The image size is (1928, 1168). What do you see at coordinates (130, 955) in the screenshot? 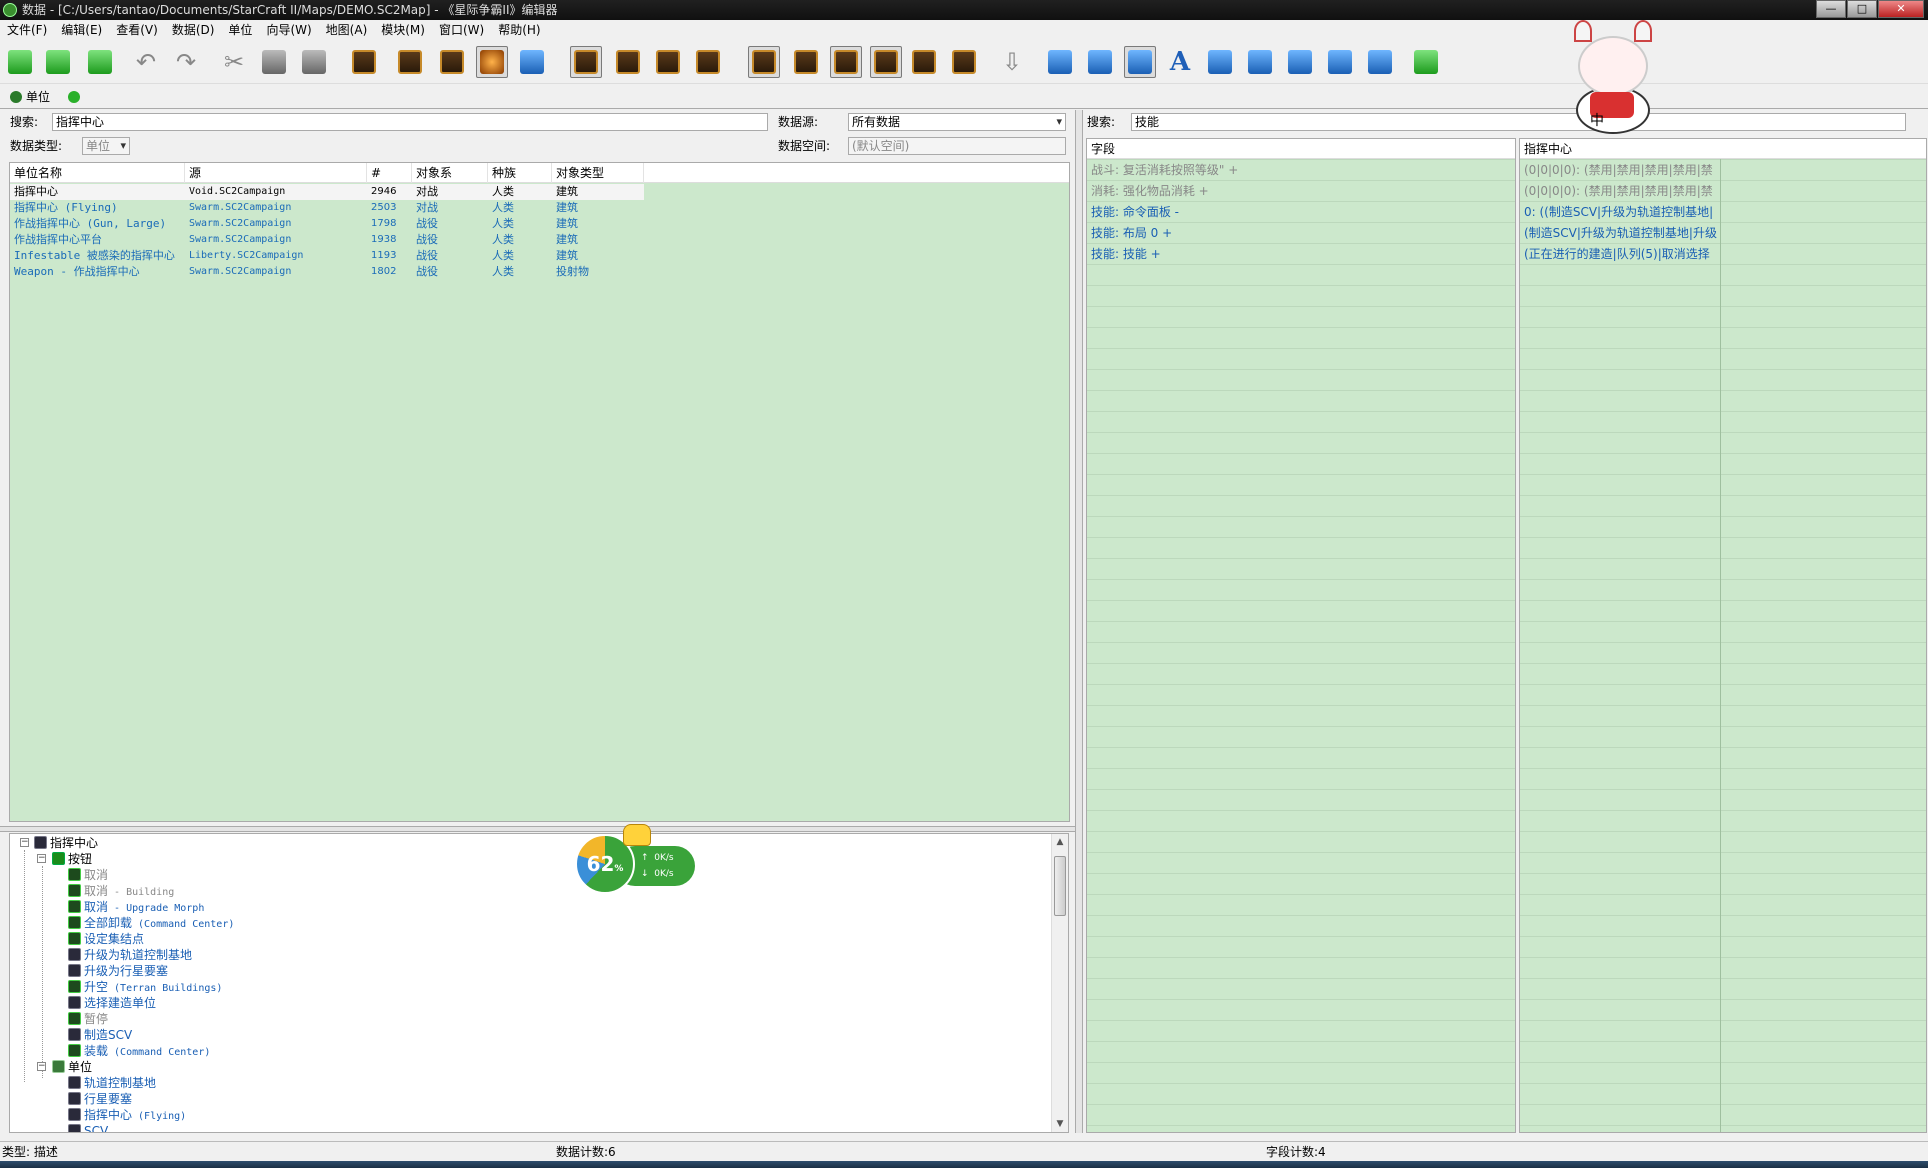
I see `tree-item-button: 升级为轨道控制基地` at bounding box center [130, 955].